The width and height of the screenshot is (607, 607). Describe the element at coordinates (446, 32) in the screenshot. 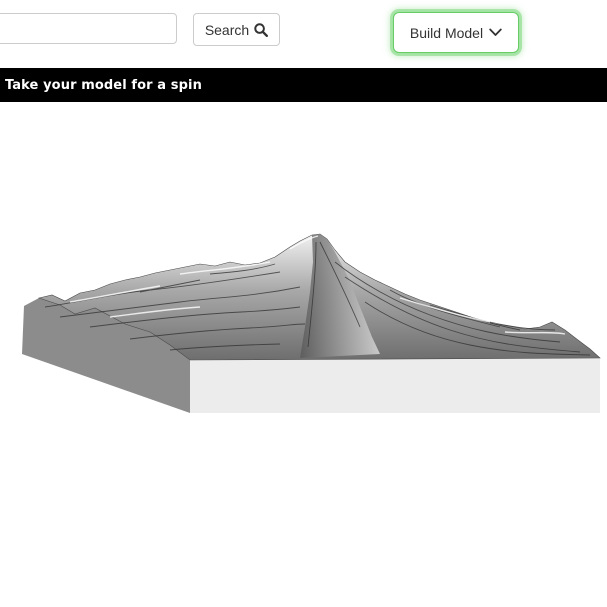

I see `build-model-label: Build Model` at that location.